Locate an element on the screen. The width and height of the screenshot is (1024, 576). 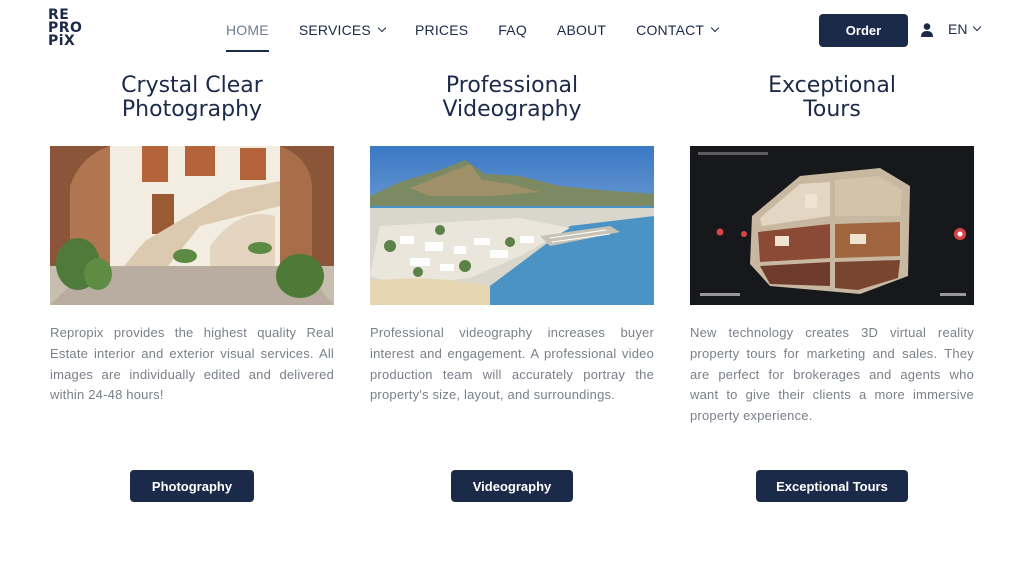
nav-faq-label: FAQ is located at coordinates (512, 30).